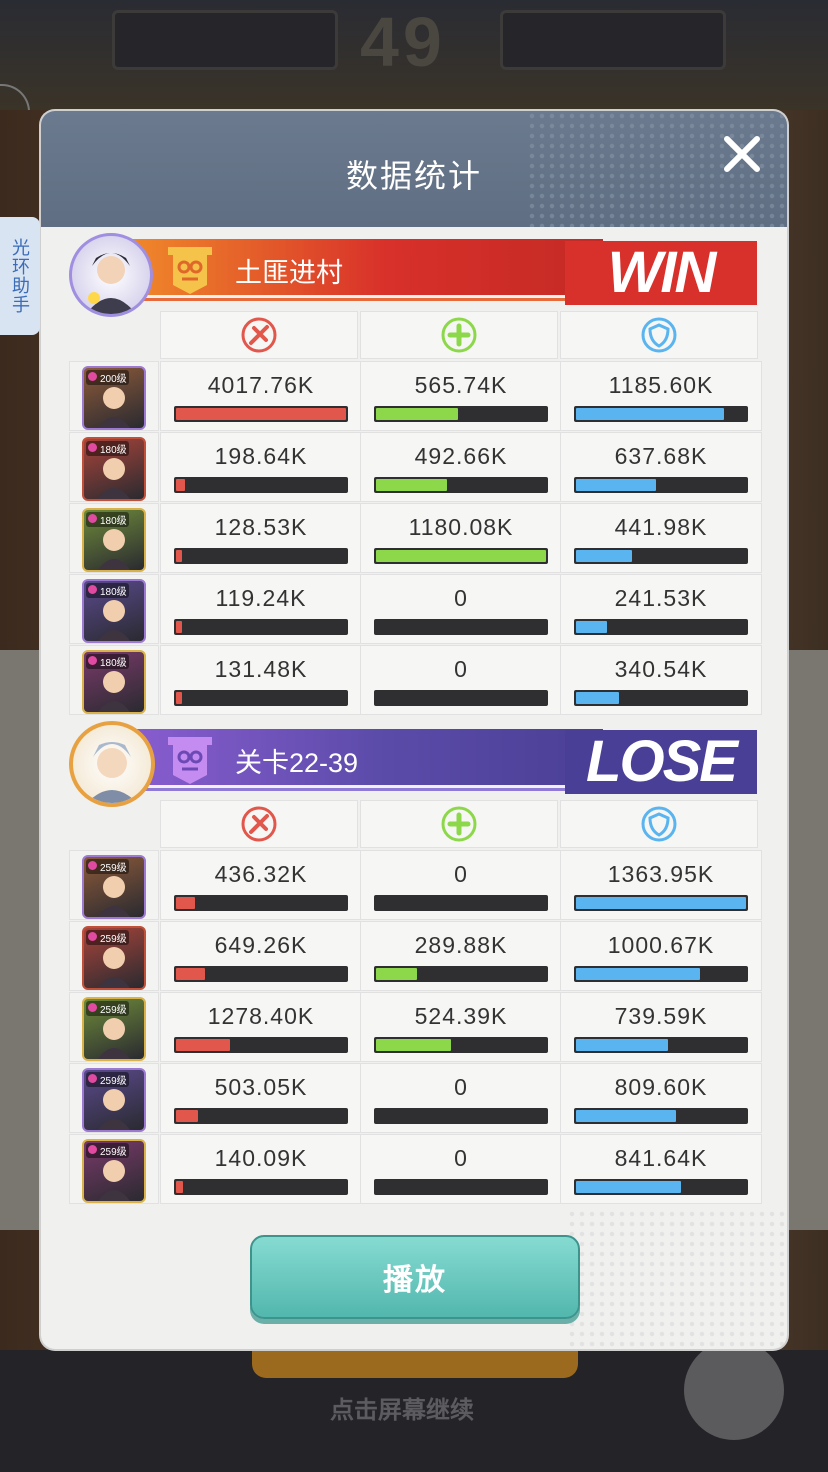 Image resolution: width=828 pixels, height=1472 pixels. What do you see at coordinates (107, 377) in the screenshot?
I see `hero-level-badge: 200级` at bounding box center [107, 377].